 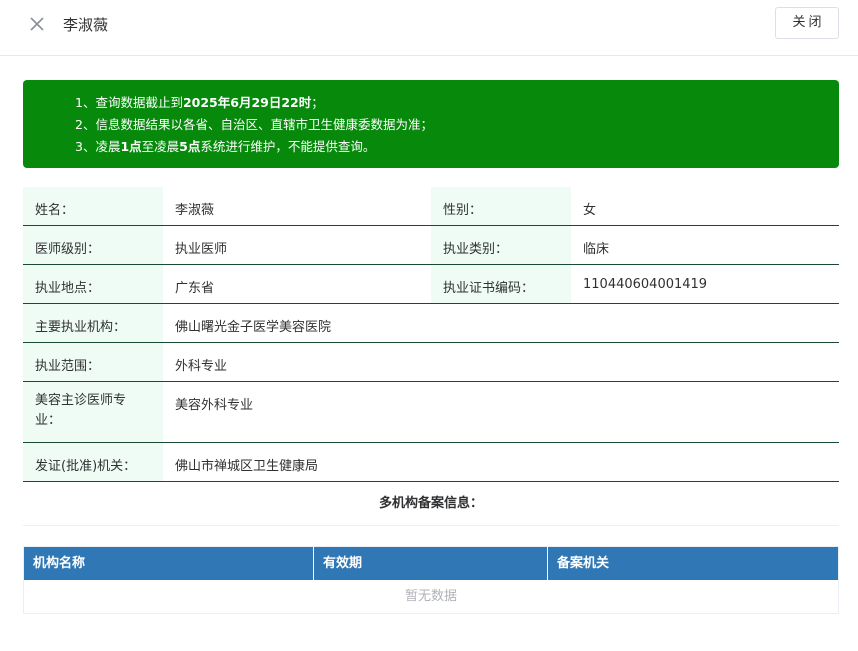 I want to click on column-validity: 有效期, so click(x=431, y=563).